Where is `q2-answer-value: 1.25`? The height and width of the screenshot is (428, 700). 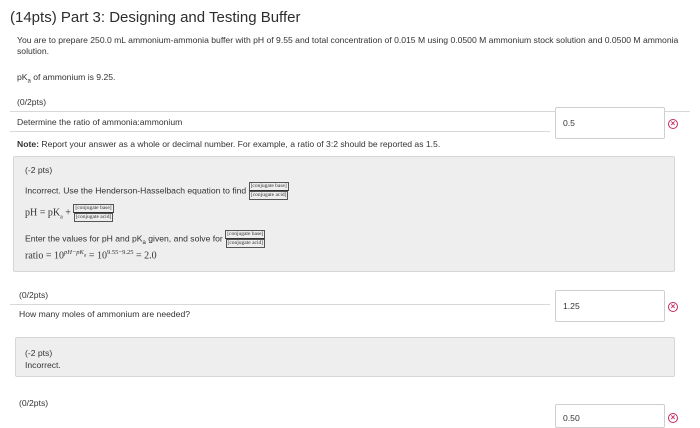
q2-answer-value: 1.25 is located at coordinates (571, 306).